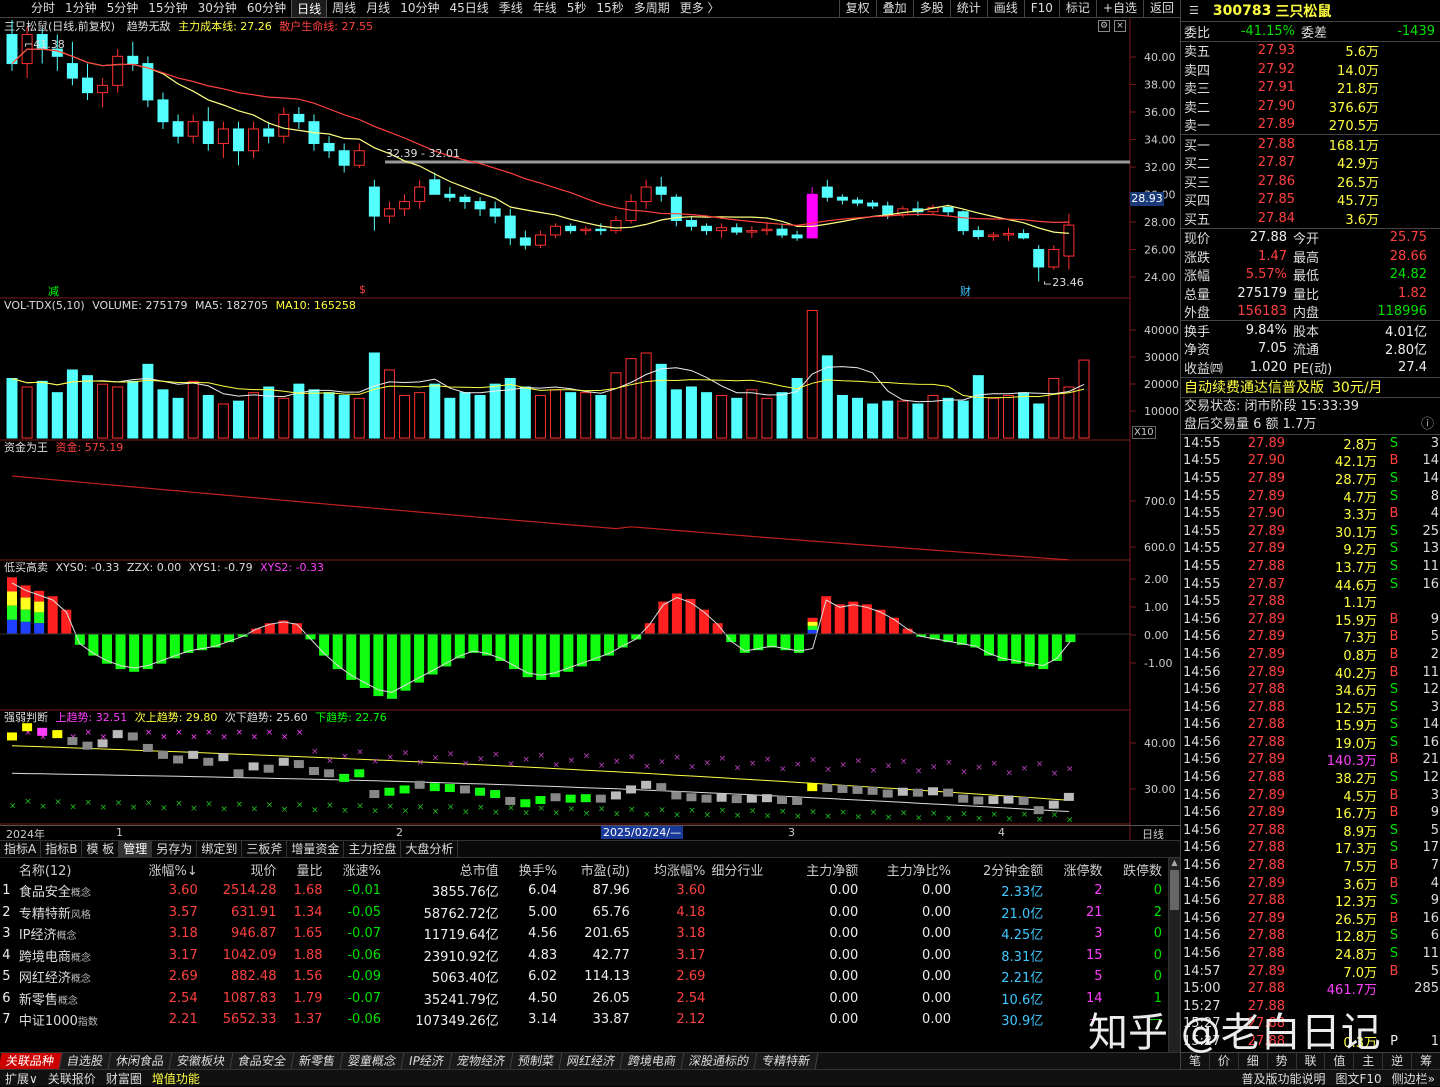 The height and width of the screenshot is (1087, 1440). Describe the element at coordinates (378, 9) in the screenshot. I see `period-tab: 月线` at that location.